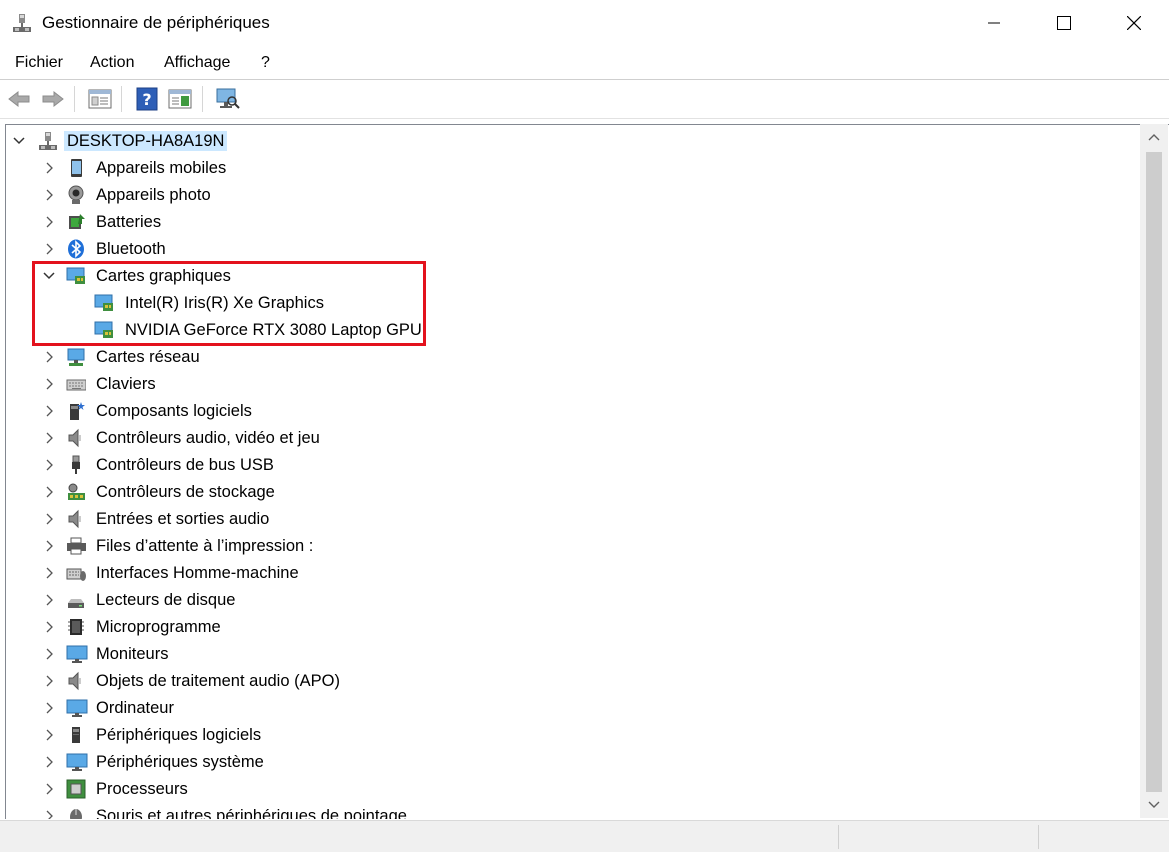  What do you see at coordinates (161, 168) in the screenshot?
I see `tree-item-label: Appareils mobiles` at bounding box center [161, 168].